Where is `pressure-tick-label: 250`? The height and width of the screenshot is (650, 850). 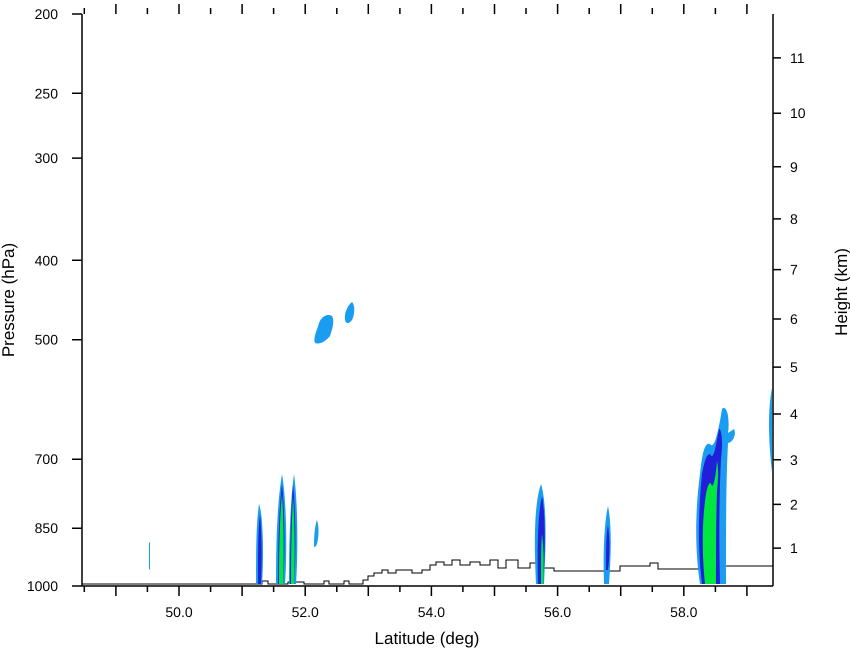 pressure-tick-label: 250 is located at coordinates (46, 93).